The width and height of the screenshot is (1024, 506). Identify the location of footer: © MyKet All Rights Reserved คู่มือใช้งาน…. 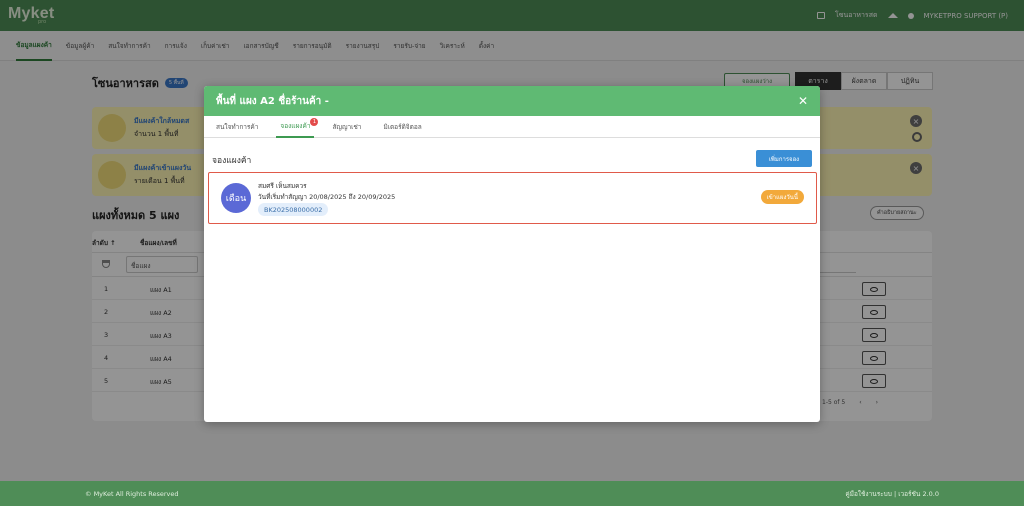
(512, 493).